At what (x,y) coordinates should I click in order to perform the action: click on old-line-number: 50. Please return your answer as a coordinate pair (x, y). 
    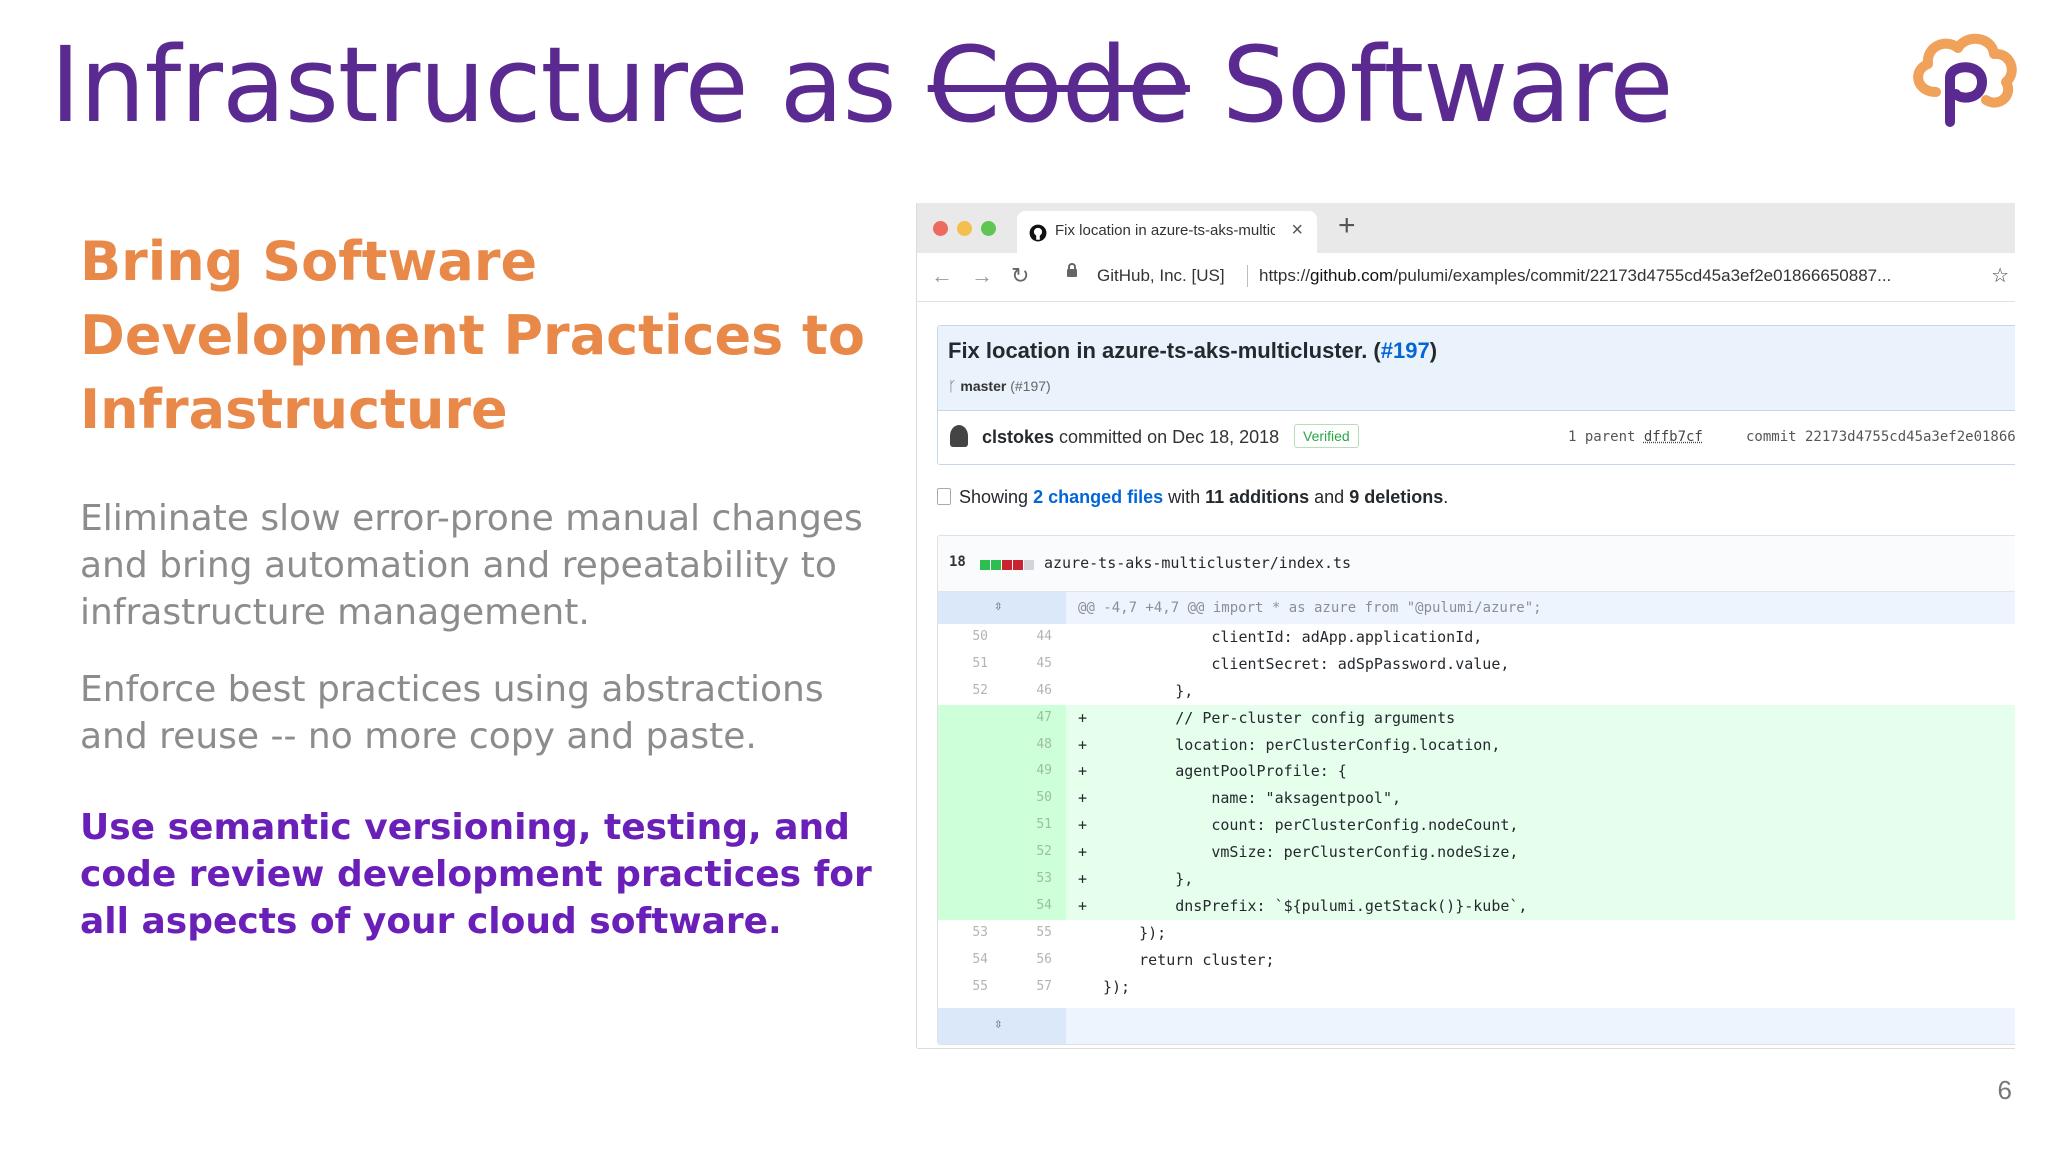
    Looking at the image, I should click on (965, 636).